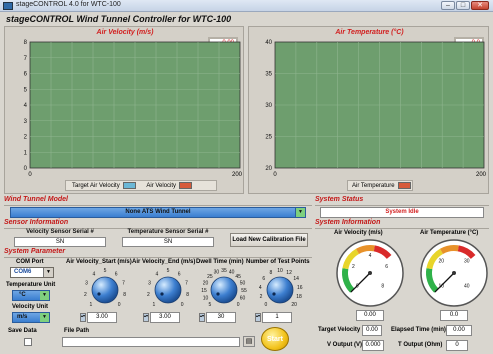 The height and width of the screenshot is (354, 493). I want to click on window-titlebar: stageCONTROL 4.0 for WTC-100 – □ ✕, so click(246, 6).